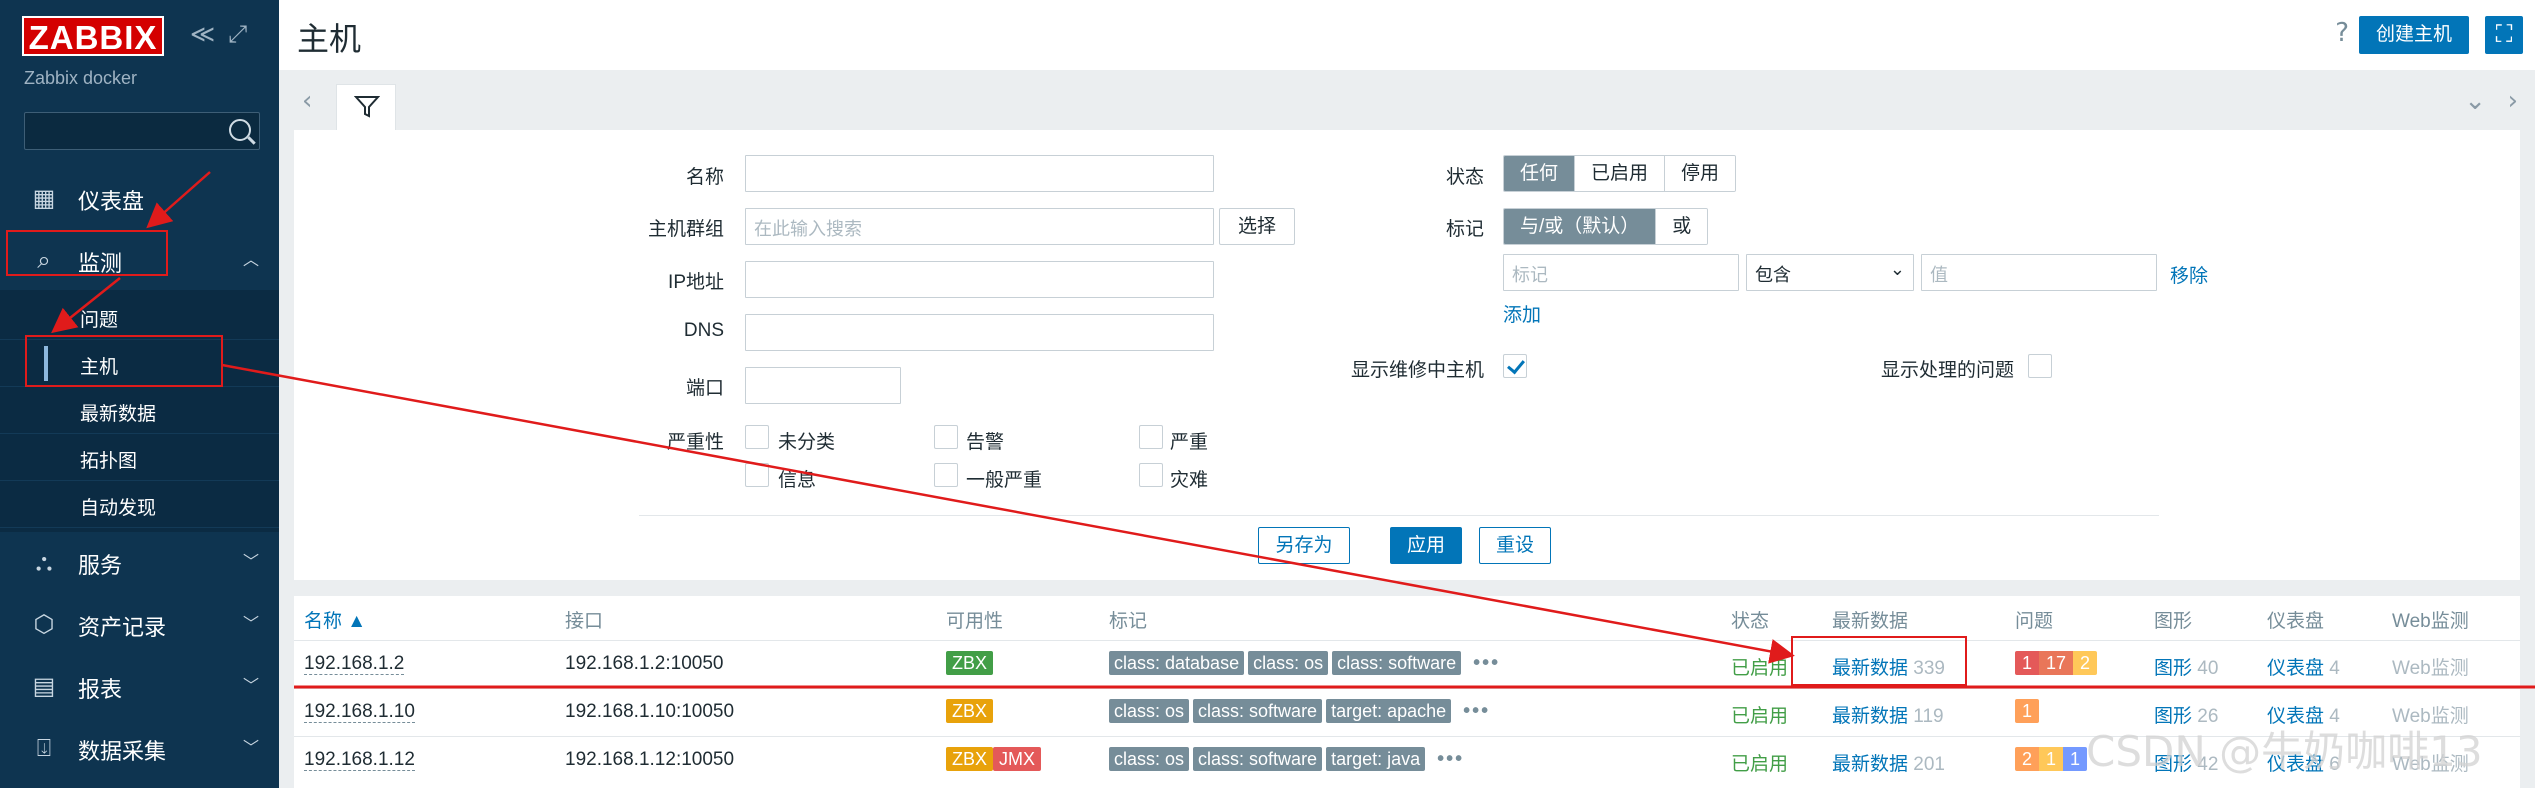  Describe the element at coordinates (237, 34) in the screenshot. I see `kiosk-mode-icon: ⤢` at that location.